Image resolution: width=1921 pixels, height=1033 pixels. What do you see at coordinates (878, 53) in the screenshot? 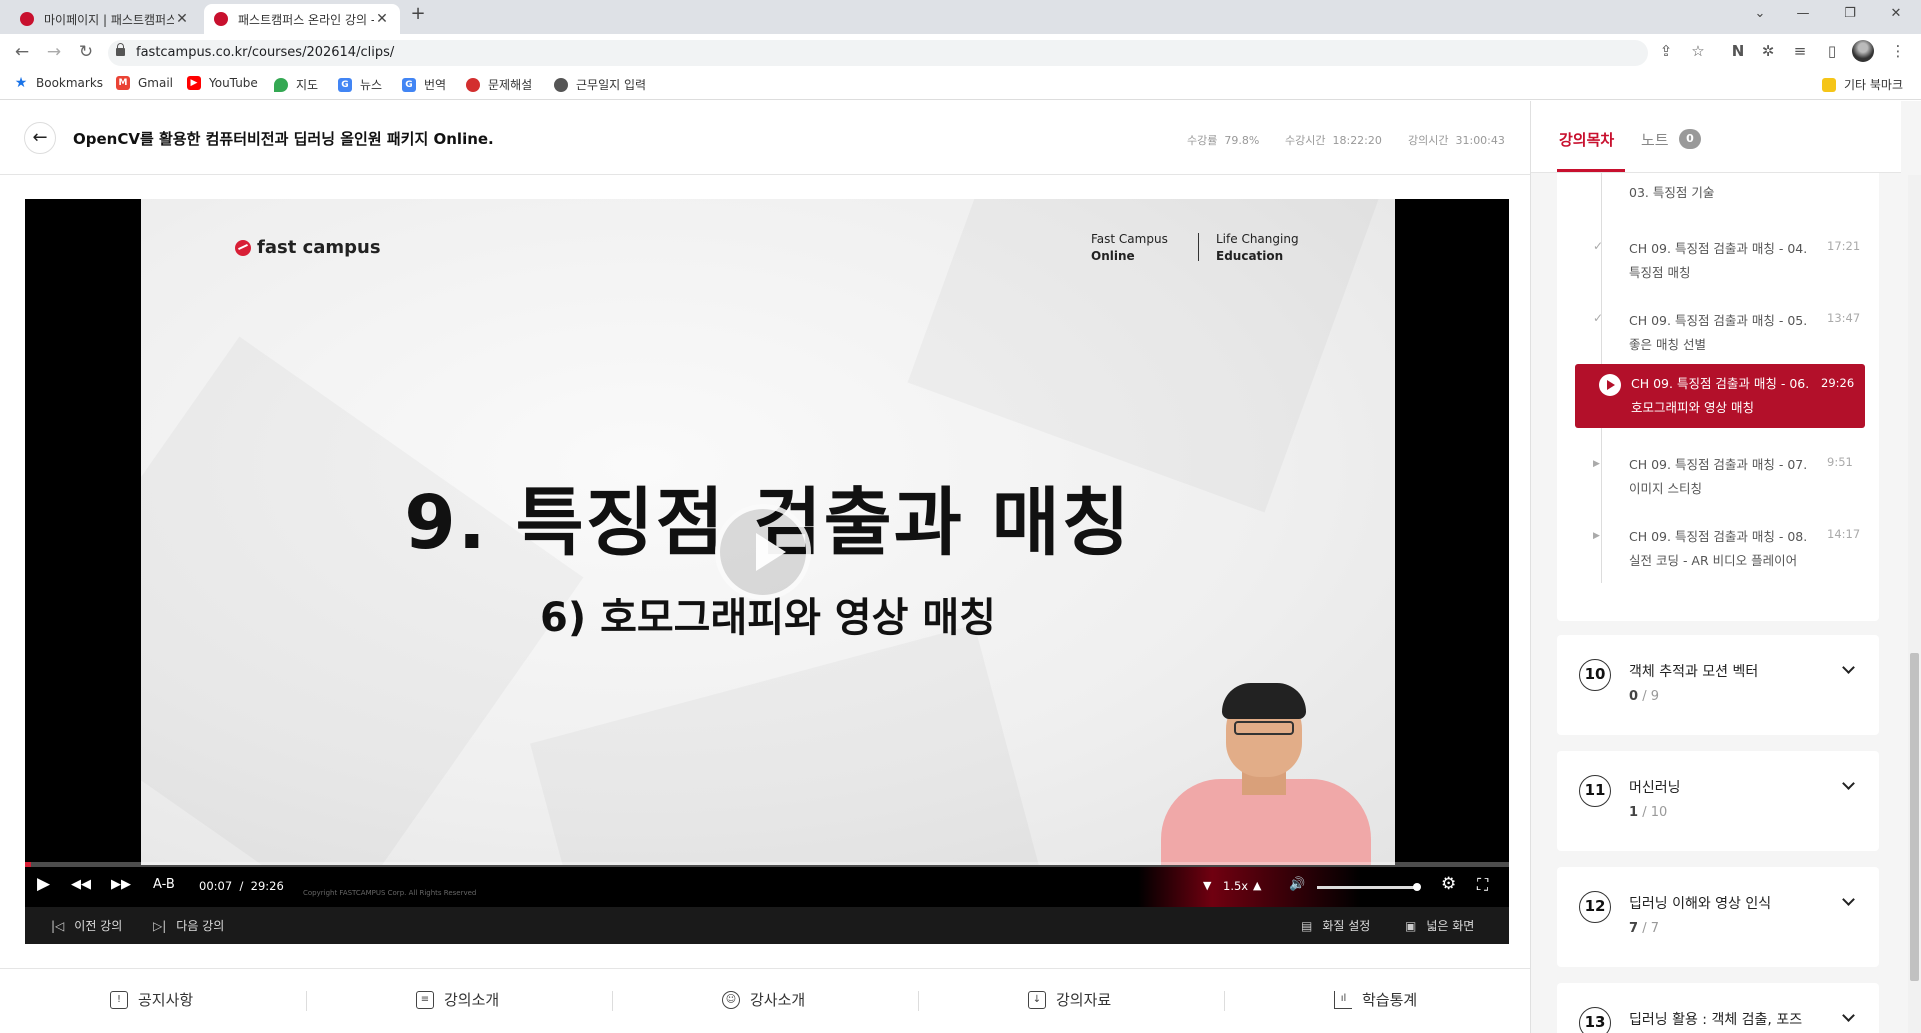
I see `url-field: fastcampus.co.kr/courses/202614/clips/` at bounding box center [878, 53].